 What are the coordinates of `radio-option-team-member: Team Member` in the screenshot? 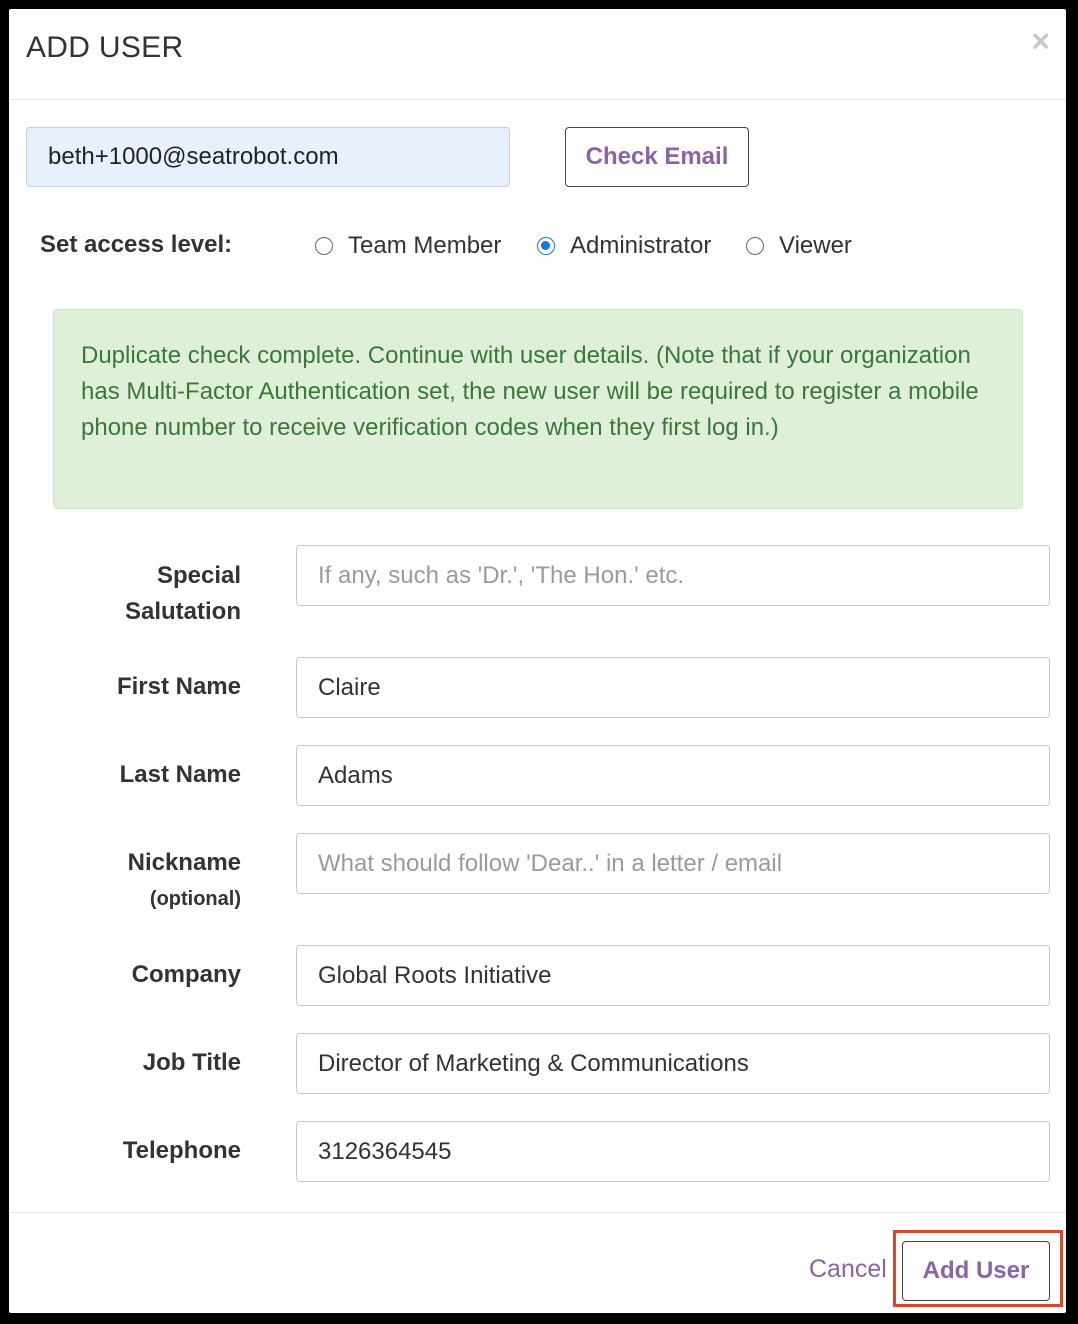 It's located at (408, 246).